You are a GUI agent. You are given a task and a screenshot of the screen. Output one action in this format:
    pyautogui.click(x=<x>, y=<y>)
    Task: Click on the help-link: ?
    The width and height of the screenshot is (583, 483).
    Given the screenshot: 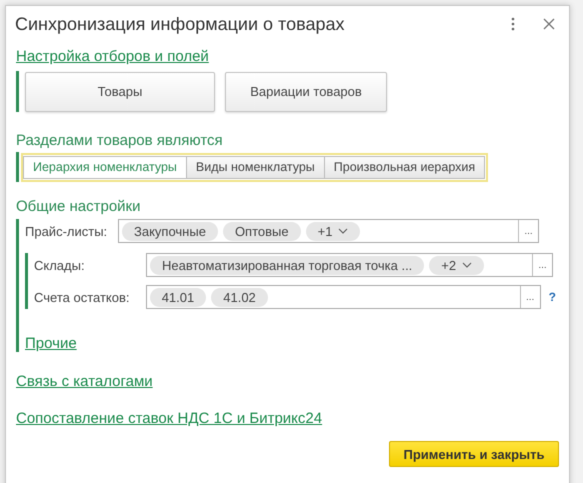 What is the action you would take?
    pyautogui.click(x=552, y=297)
    